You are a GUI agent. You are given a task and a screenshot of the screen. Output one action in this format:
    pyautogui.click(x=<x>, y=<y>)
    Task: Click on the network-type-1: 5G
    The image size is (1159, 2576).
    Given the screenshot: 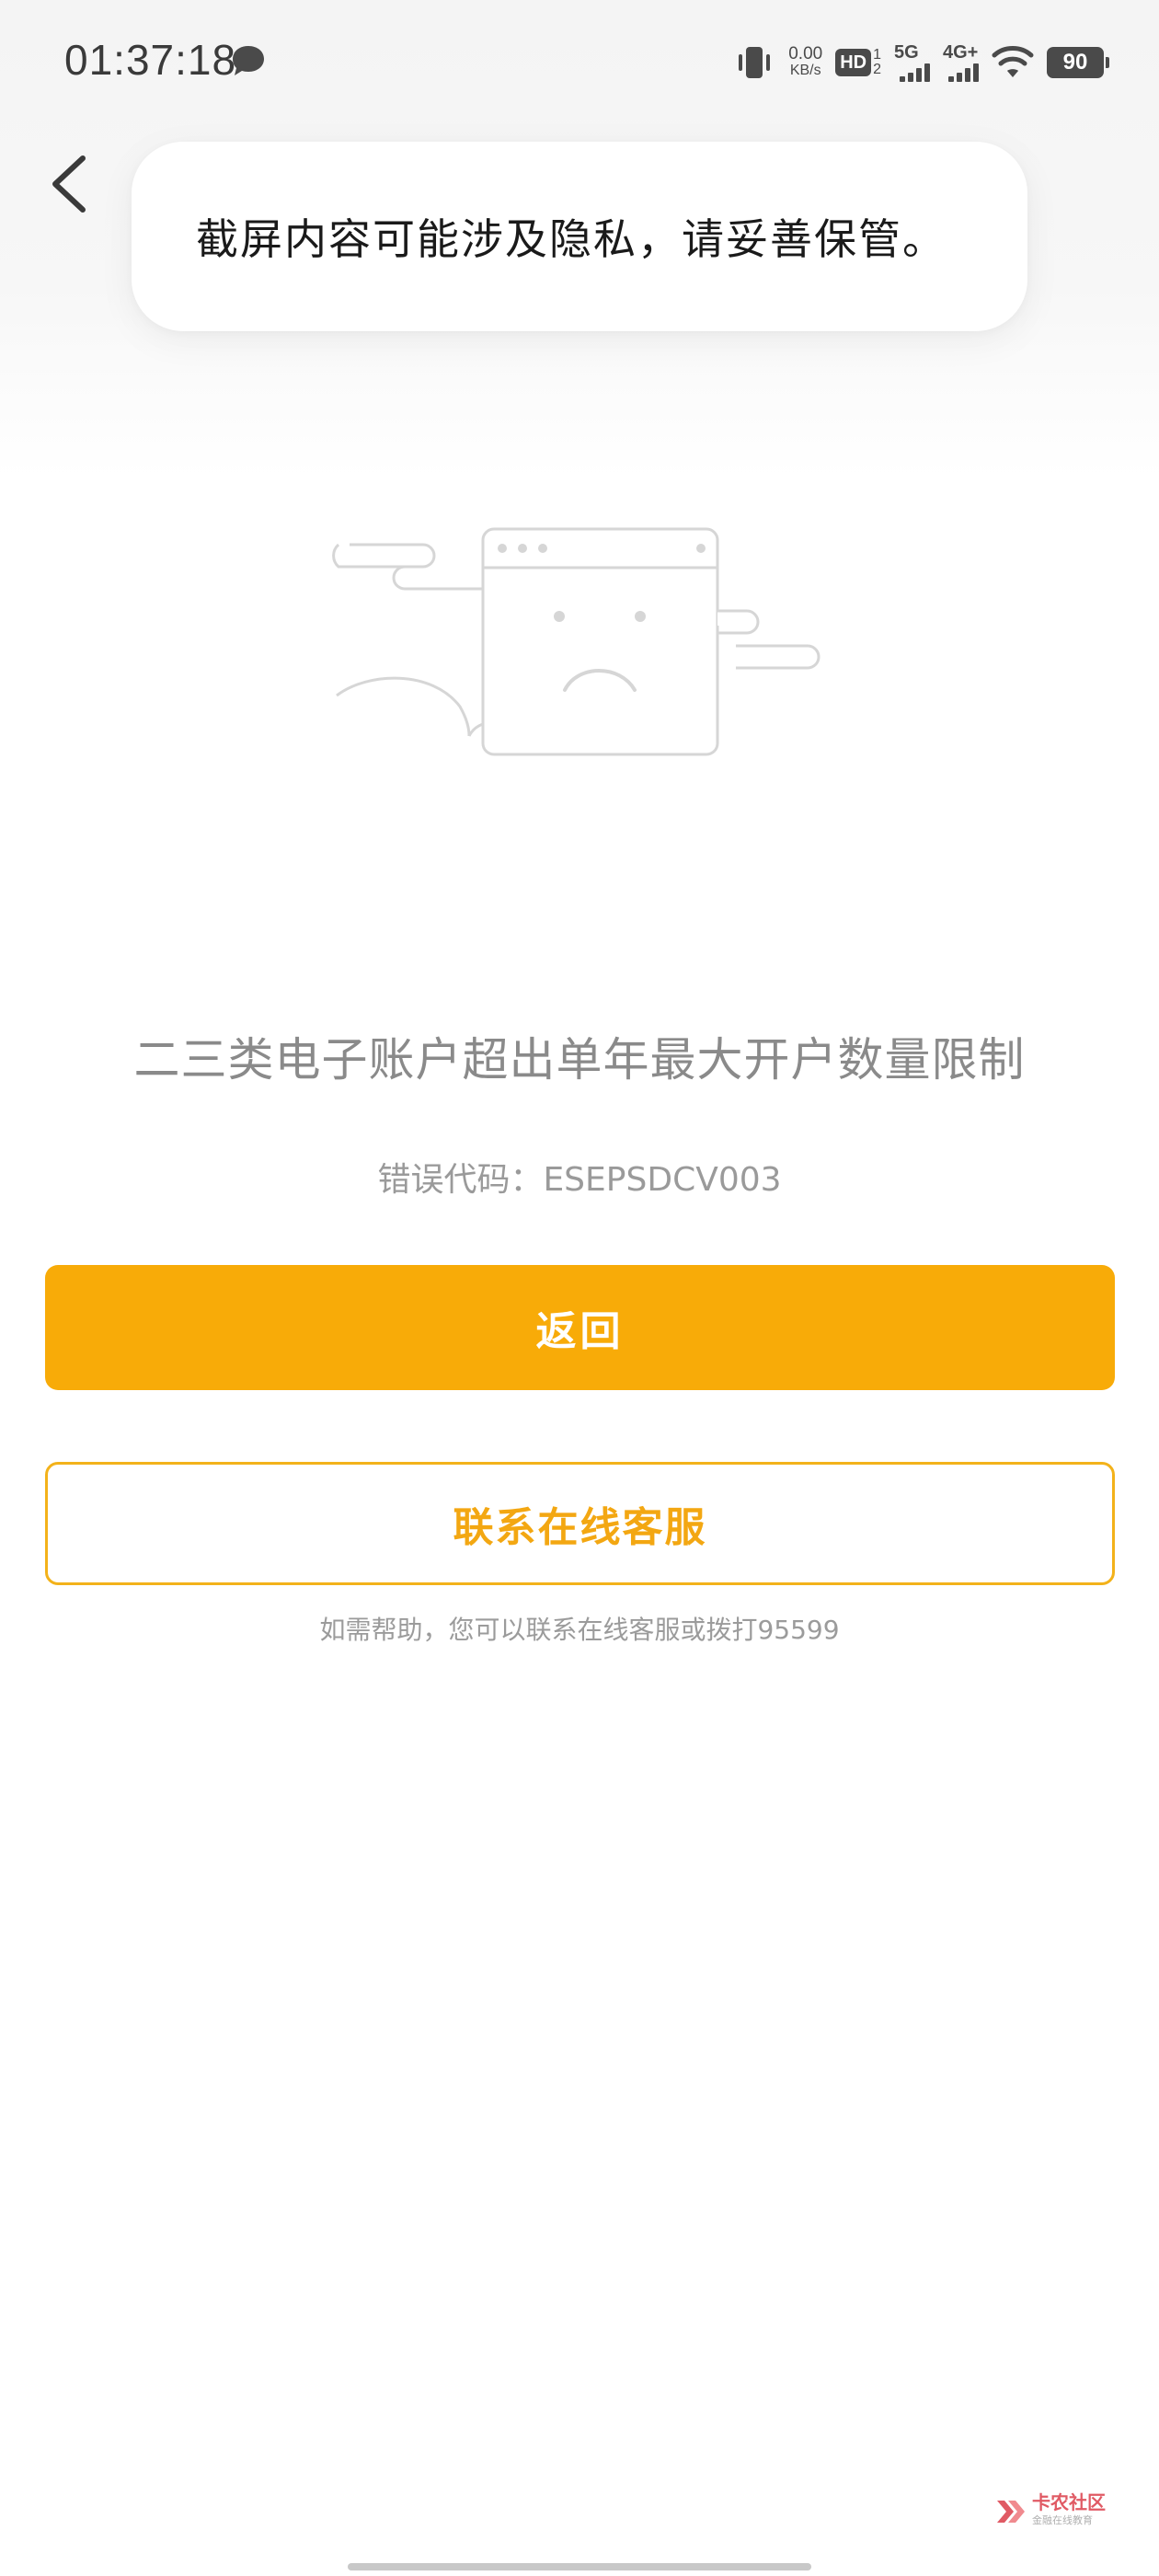 What is the action you would take?
    pyautogui.click(x=906, y=52)
    